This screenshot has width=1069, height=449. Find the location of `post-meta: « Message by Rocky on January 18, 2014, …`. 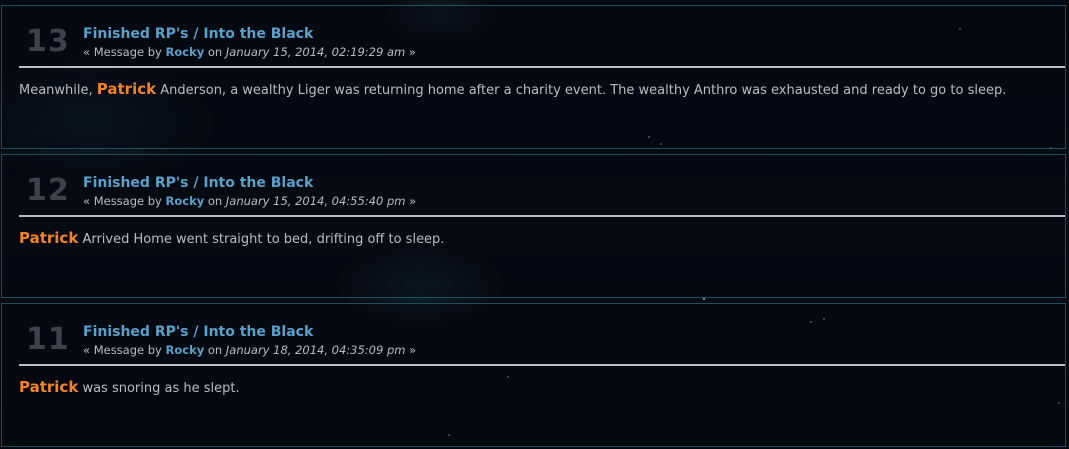

post-meta: « Message by Rocky on January 18, 2014, … is located at coordinates (249, 350).